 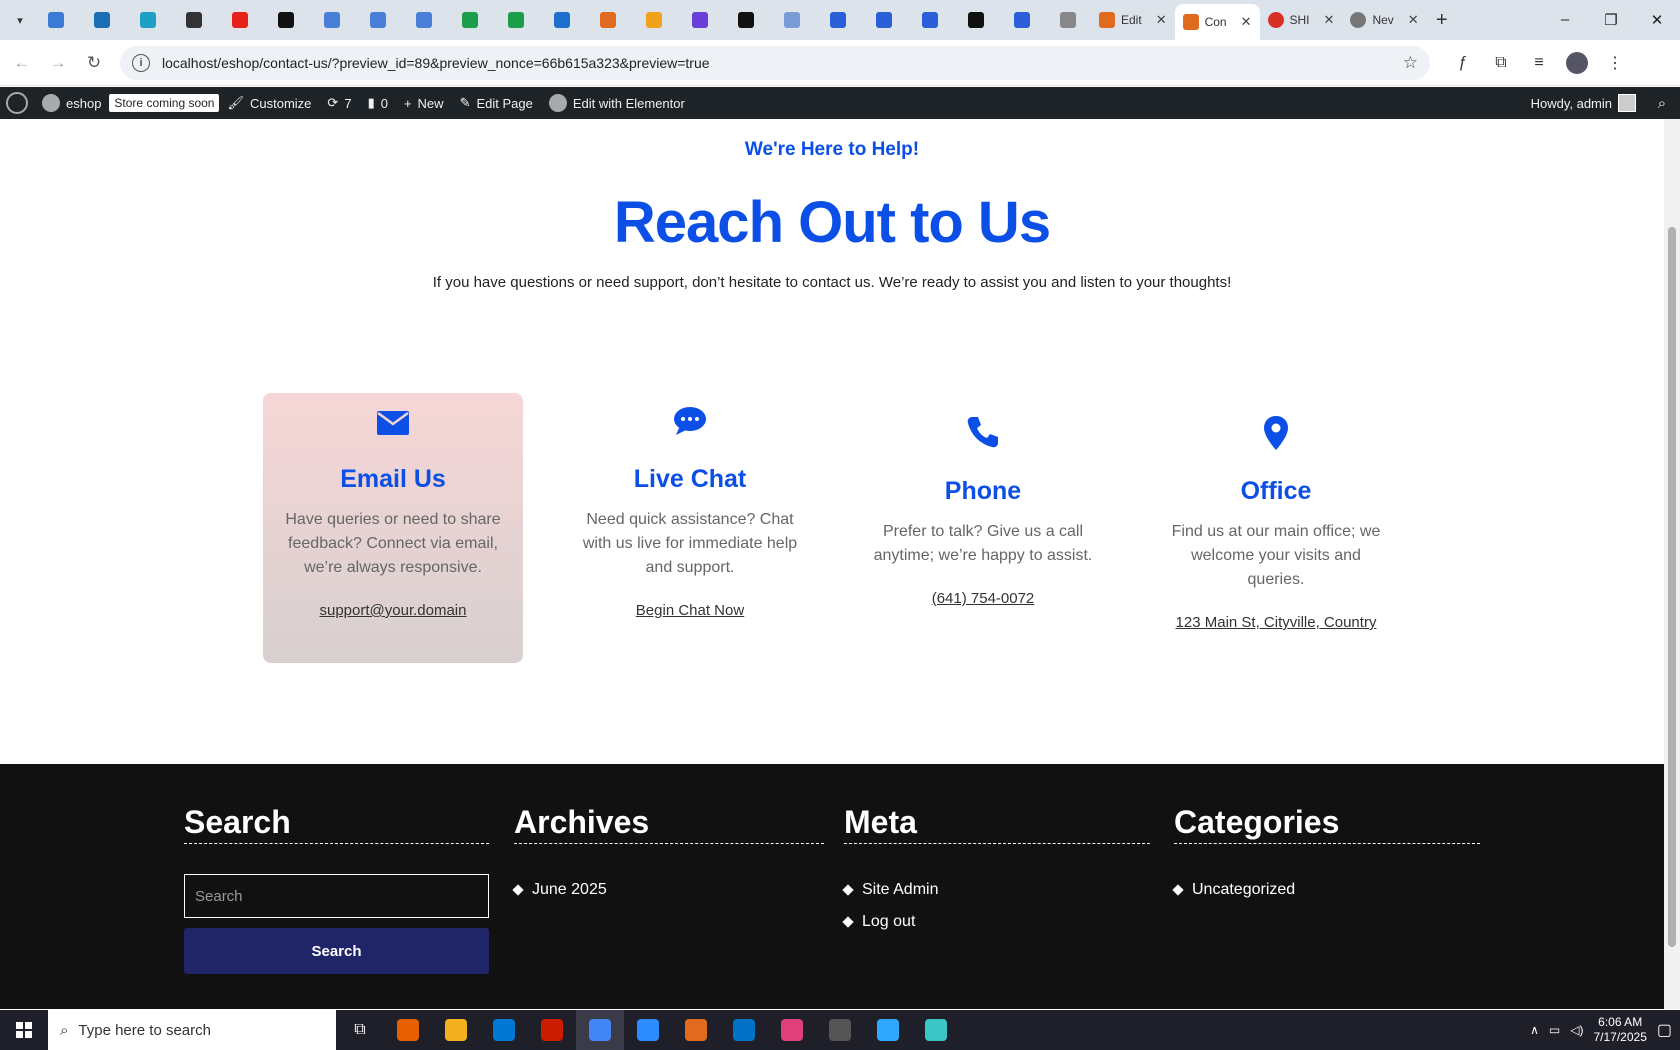 I want to click on menu-kebab-icon: ⋮, so click(x=1615, y=63).